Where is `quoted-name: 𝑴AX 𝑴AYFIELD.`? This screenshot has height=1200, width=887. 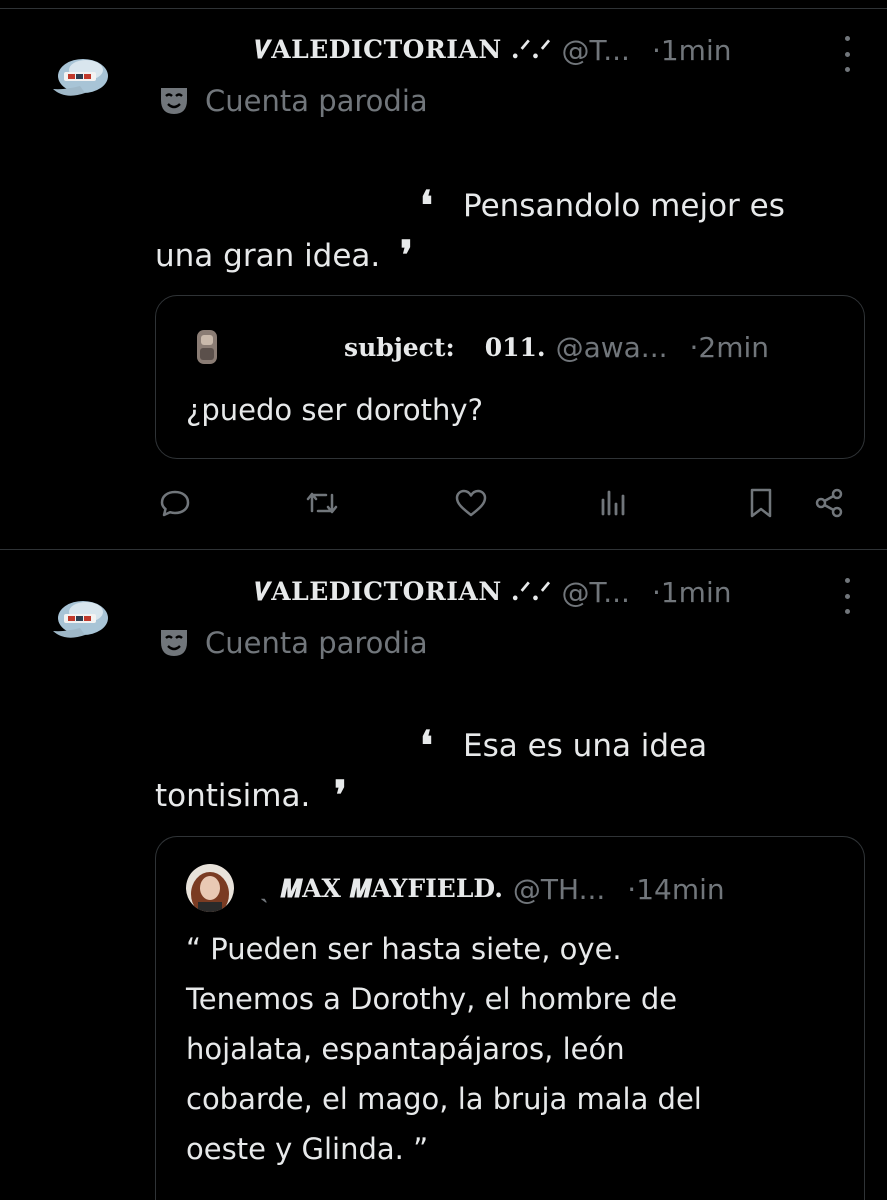
quoted-name: 𝑴AX 𝑴AYFIELD. is located at coordinates (391, 889).